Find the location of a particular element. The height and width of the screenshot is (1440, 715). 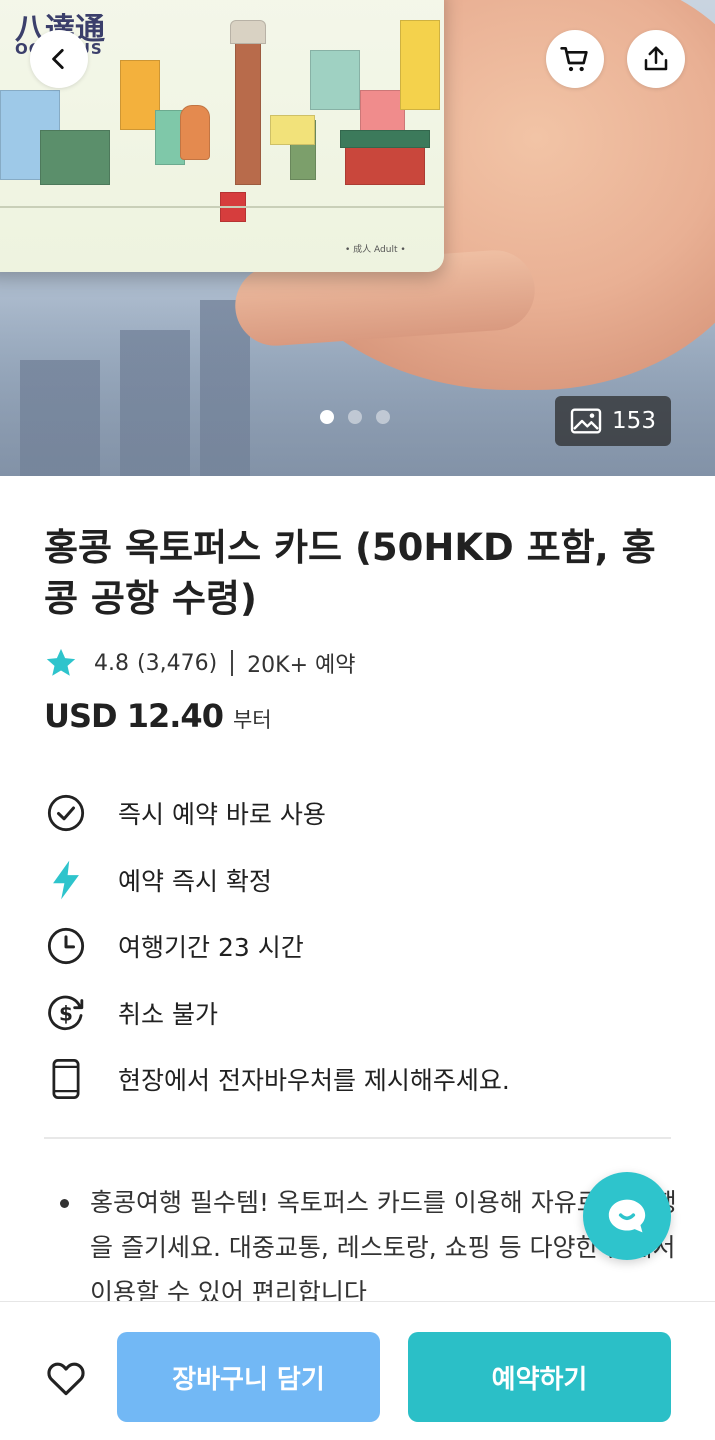

image-icon is located at coordinates (586, 421).